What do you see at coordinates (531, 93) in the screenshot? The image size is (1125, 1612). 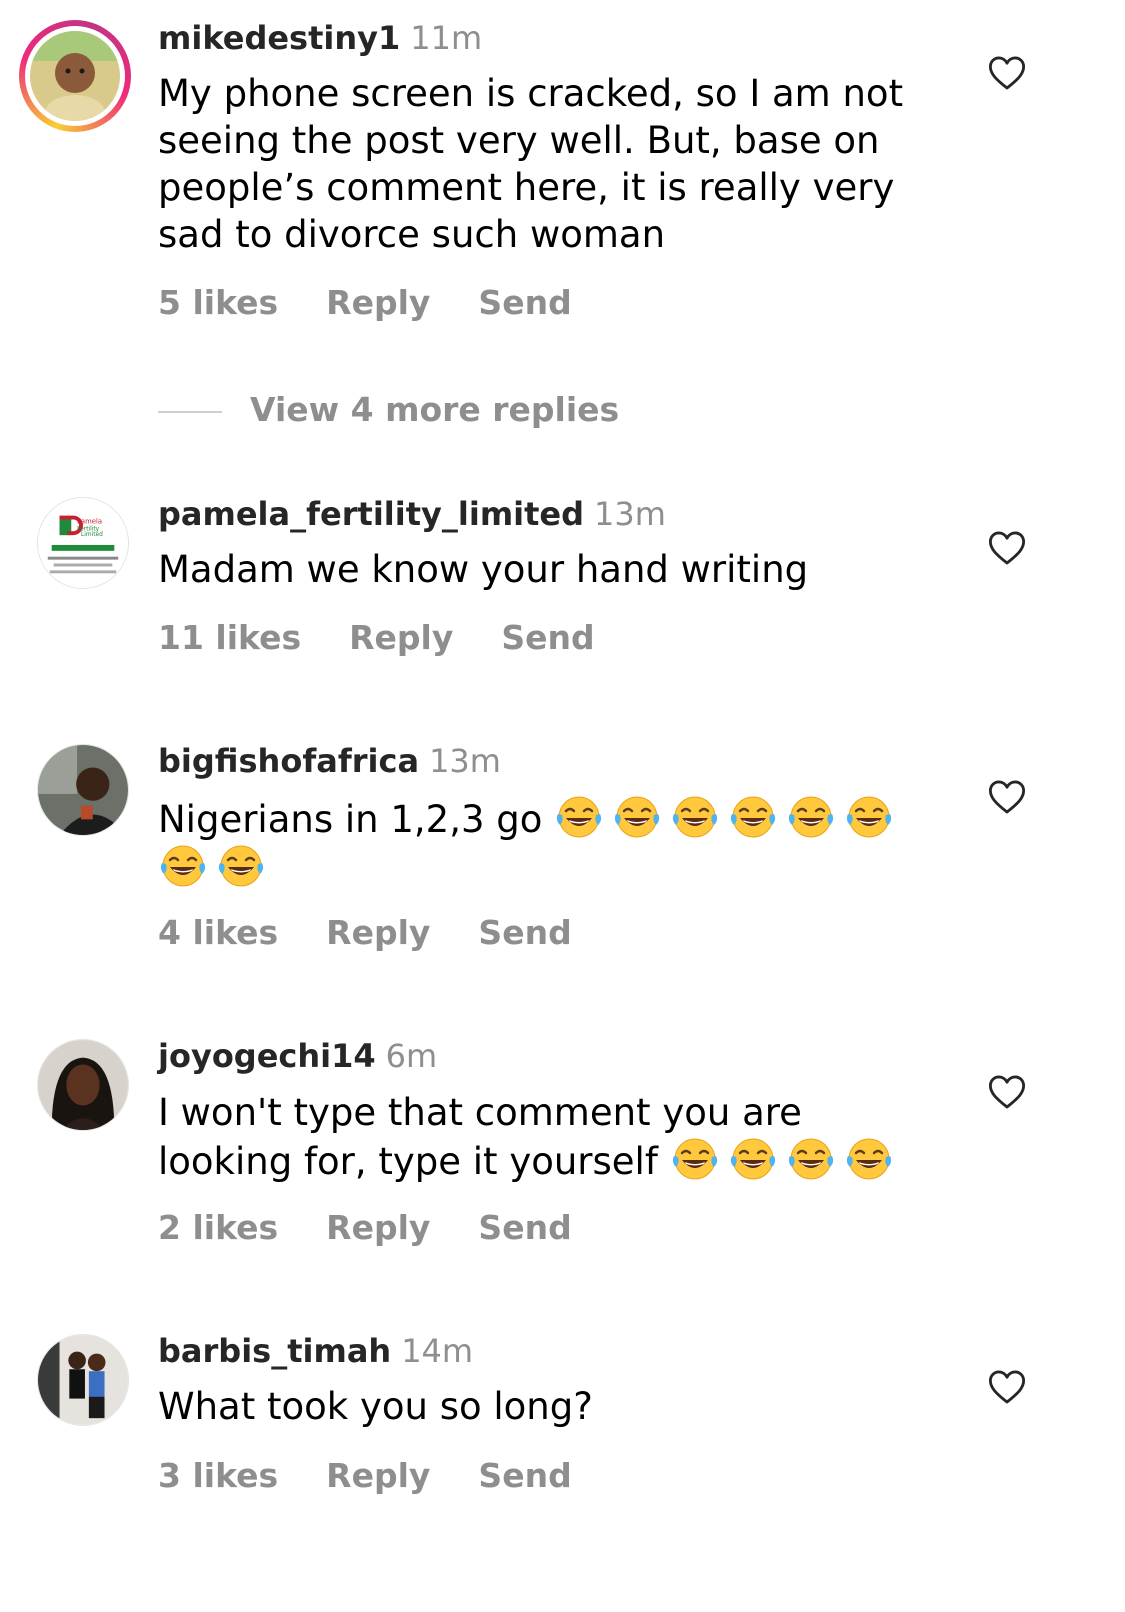 I see `comment-text-line: My phone screen is cracked, so I am not` at bounding box center [531, 93].